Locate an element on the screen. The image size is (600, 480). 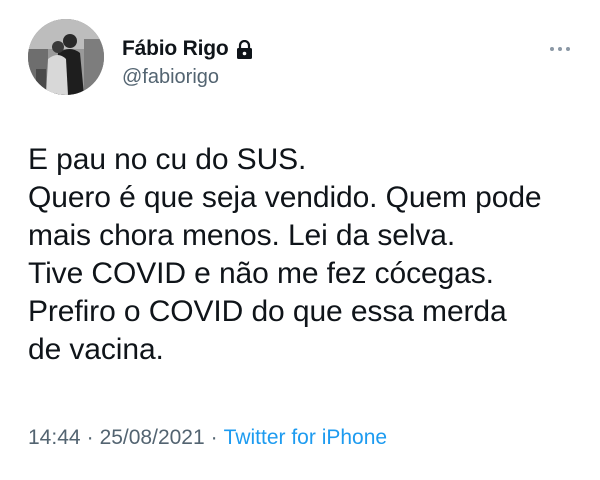
tweet-text-line: mais chora menos. Lei da selva. is located at coordinates (242, 235).